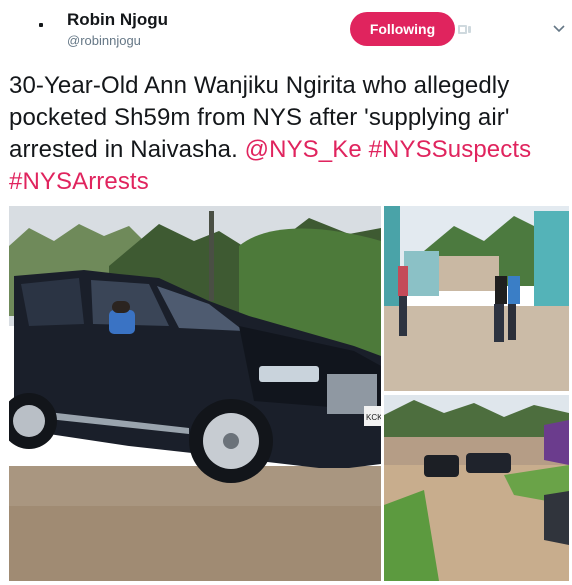 This screenshot has width=572, height=585. I want to click on chevron-down-icon, so click(559, 29).